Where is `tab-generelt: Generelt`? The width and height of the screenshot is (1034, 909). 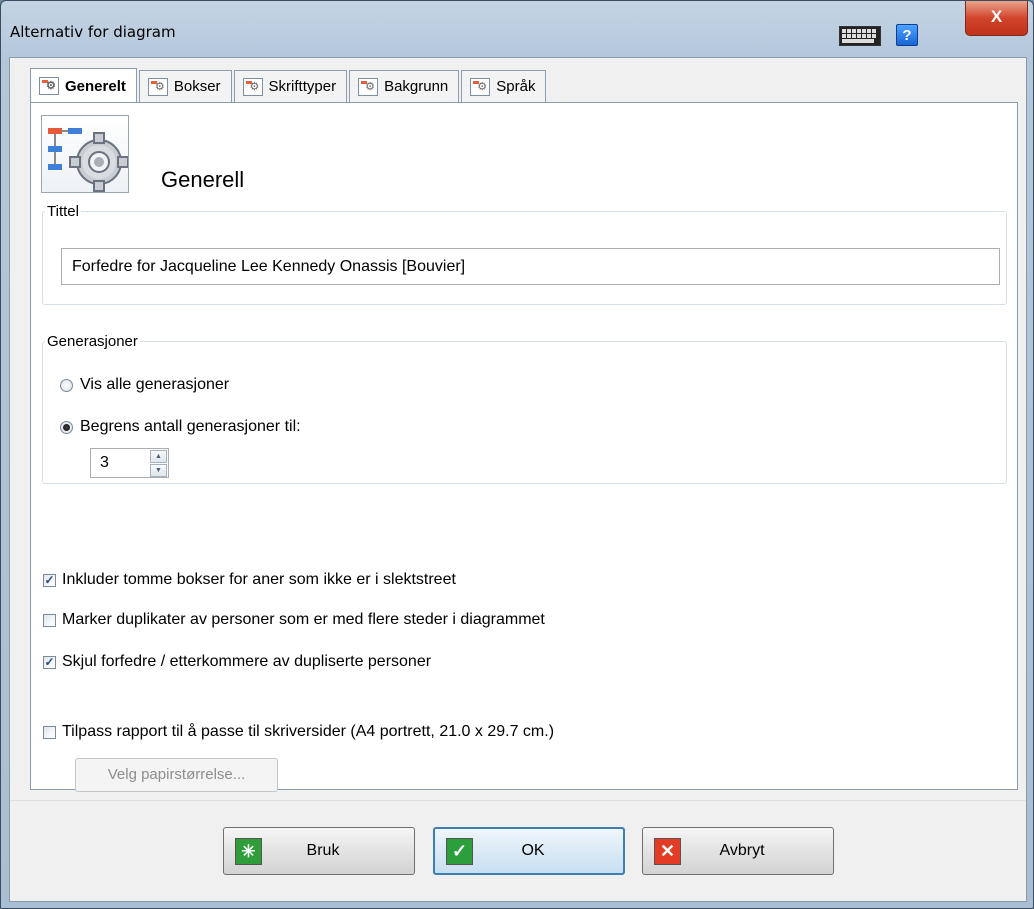
tab-generelt: Generelt is located at coordinates (83, 85).